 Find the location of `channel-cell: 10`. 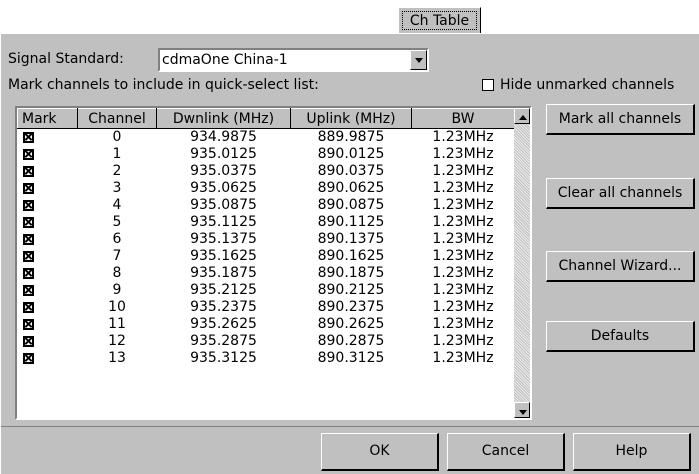

channel-cell: 10 is located at coordinates (117, 307).